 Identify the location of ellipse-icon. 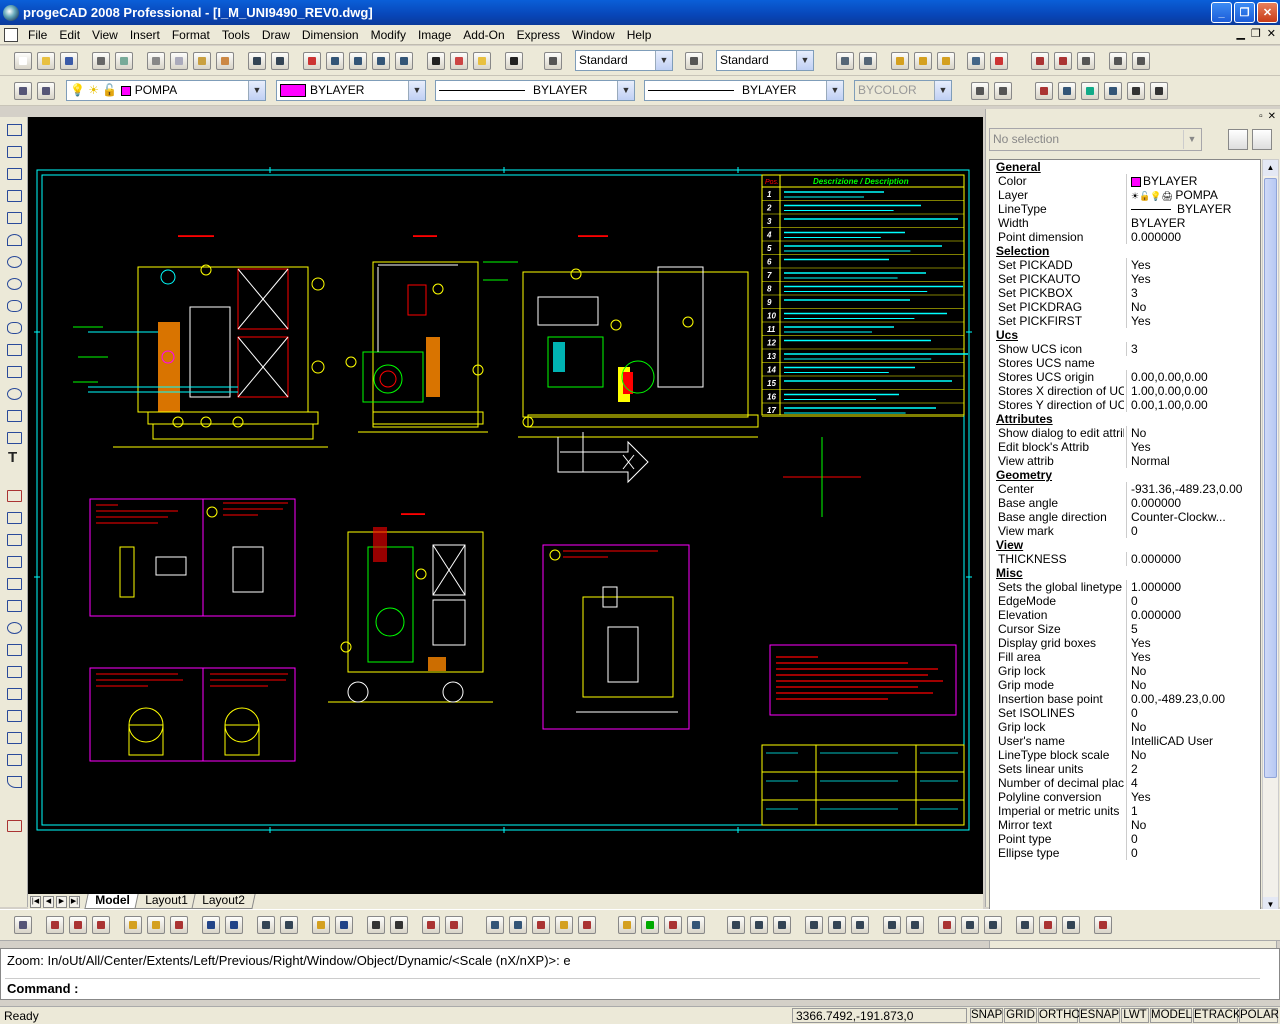
(14, 283).